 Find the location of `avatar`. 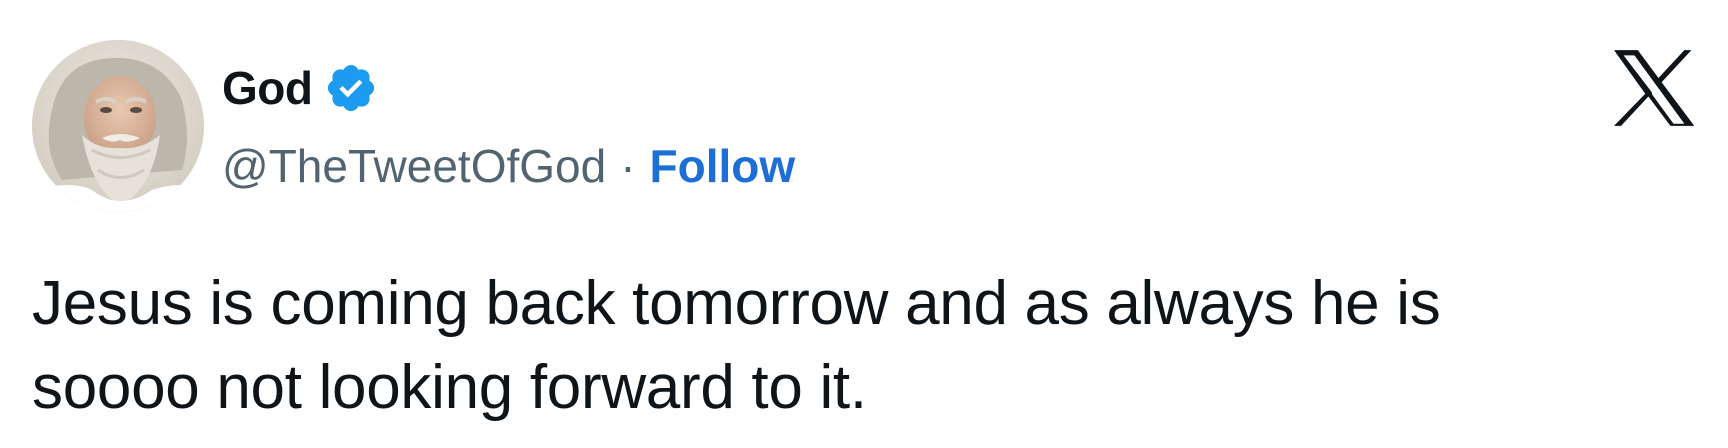

avatar is located at coordinates (118, 126).